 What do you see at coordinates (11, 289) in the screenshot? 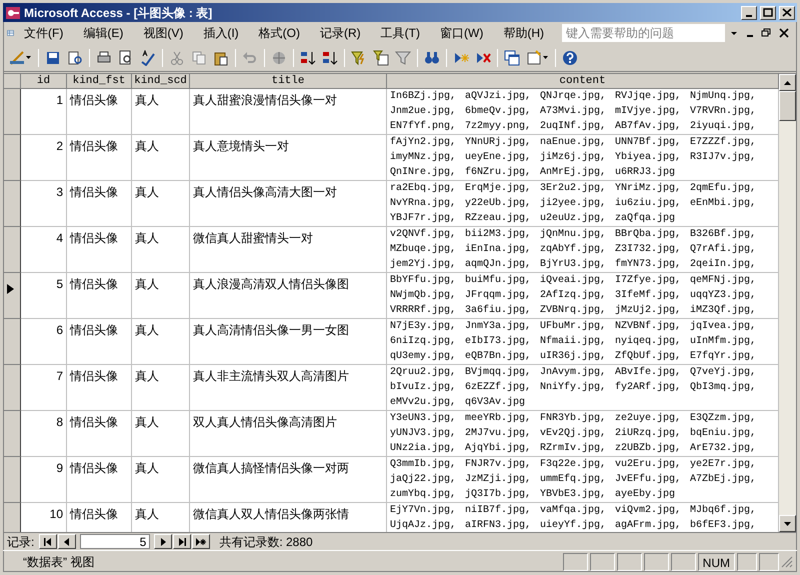
I see `current-row-icon` at bounding box center [11, 289].